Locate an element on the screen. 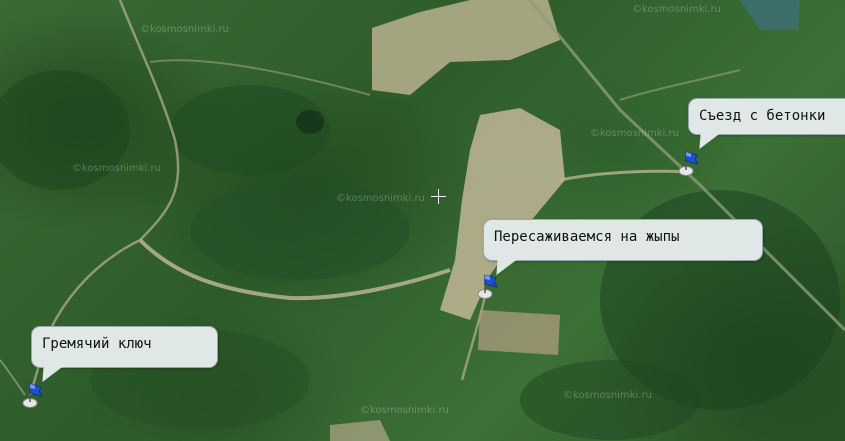  marker-label-gremyachiy: Гремячий ключ is located at coordinates (124, 354).